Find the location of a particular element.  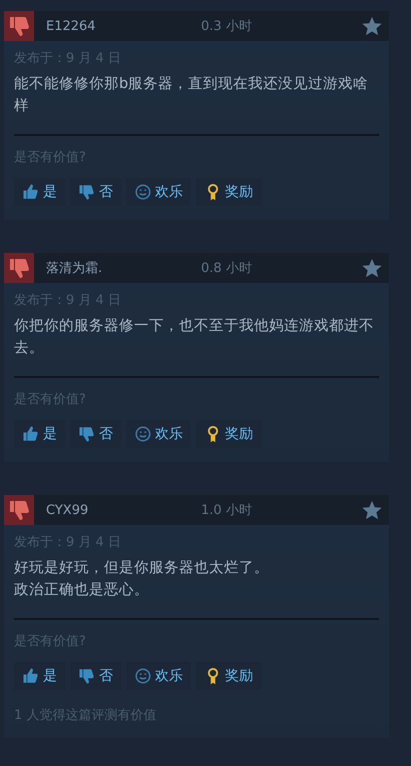

review-text: 好玩是好玩，但是你服务器也太烂了。 is located at coordinates (142, 568).